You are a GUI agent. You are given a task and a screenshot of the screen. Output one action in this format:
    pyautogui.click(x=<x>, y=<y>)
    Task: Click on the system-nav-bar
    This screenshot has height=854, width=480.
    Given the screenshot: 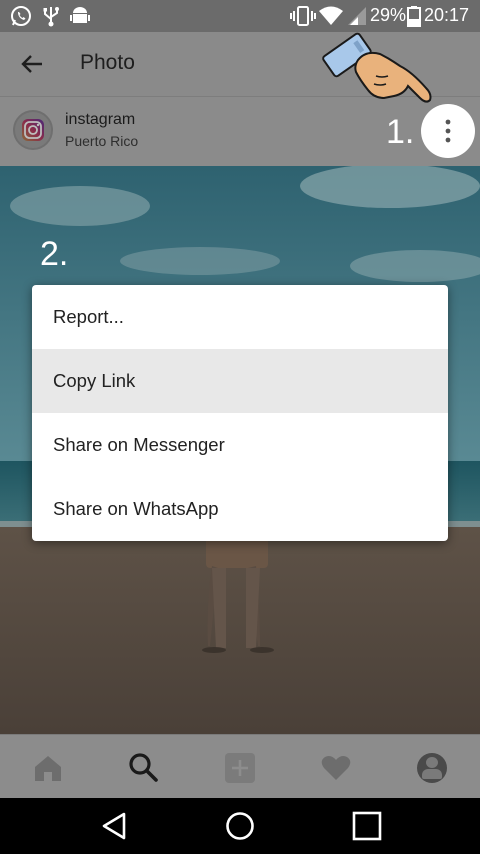 What is the action you would take?
    pyautogui.click(x=240, y=826)
    